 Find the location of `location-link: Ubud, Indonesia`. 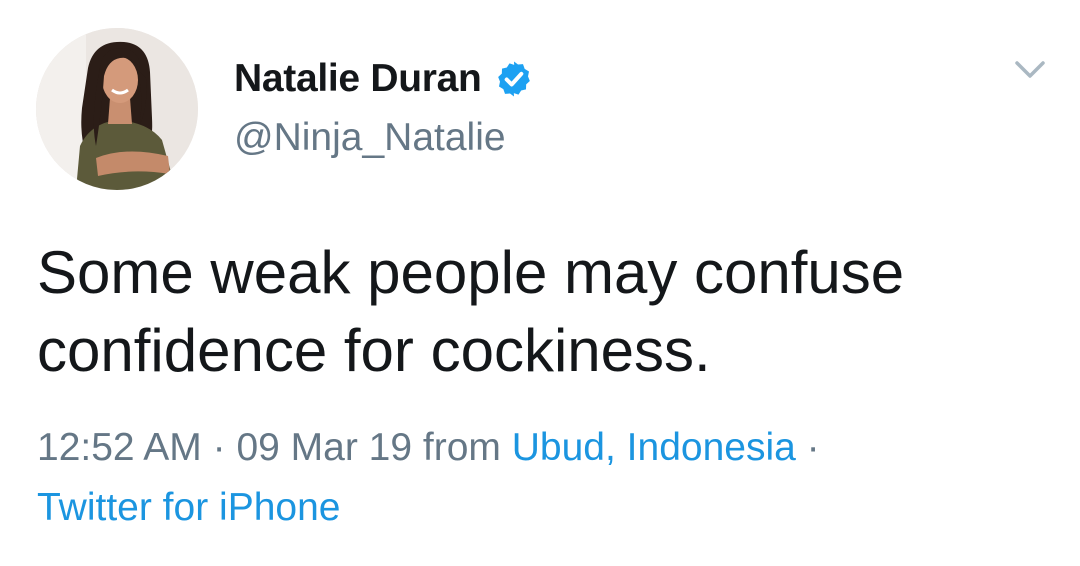

location-link: Ubud, Indonesia is located at coordinates (654, 447).